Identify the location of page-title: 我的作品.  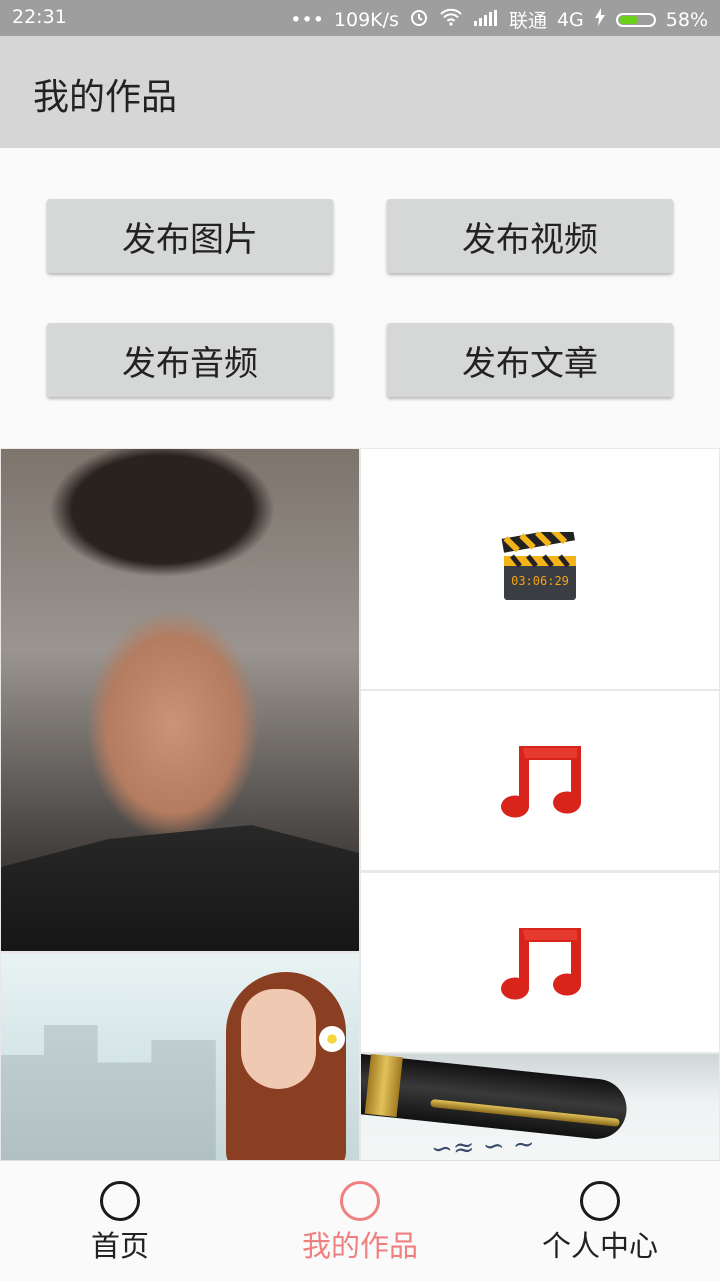
(105, 97).